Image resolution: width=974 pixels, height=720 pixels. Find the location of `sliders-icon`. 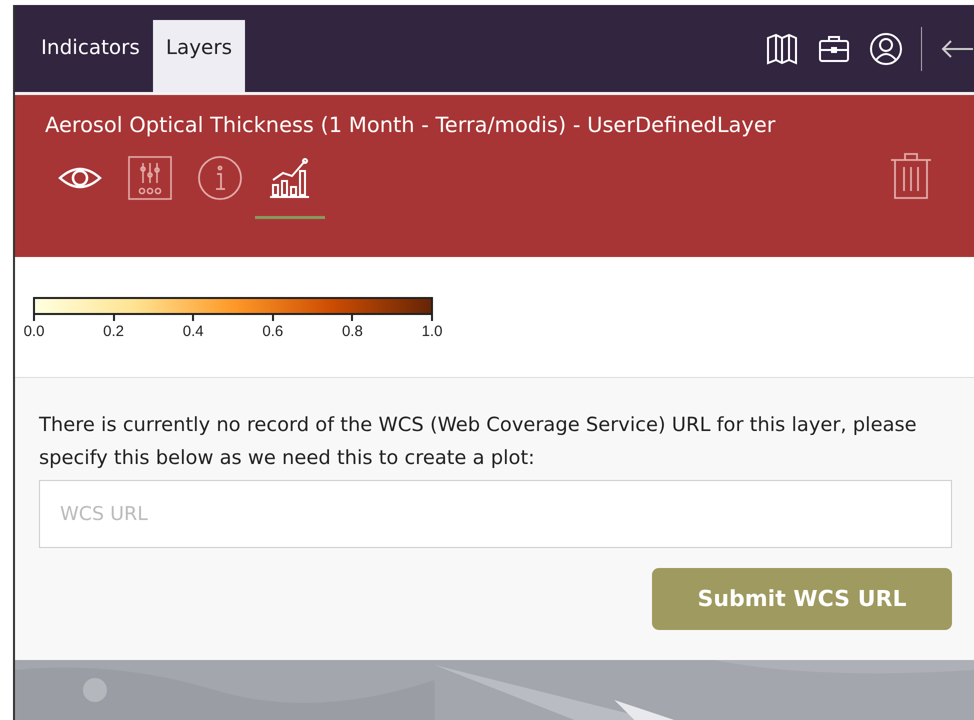

sliders-icon is located at coordinates (150, 178).